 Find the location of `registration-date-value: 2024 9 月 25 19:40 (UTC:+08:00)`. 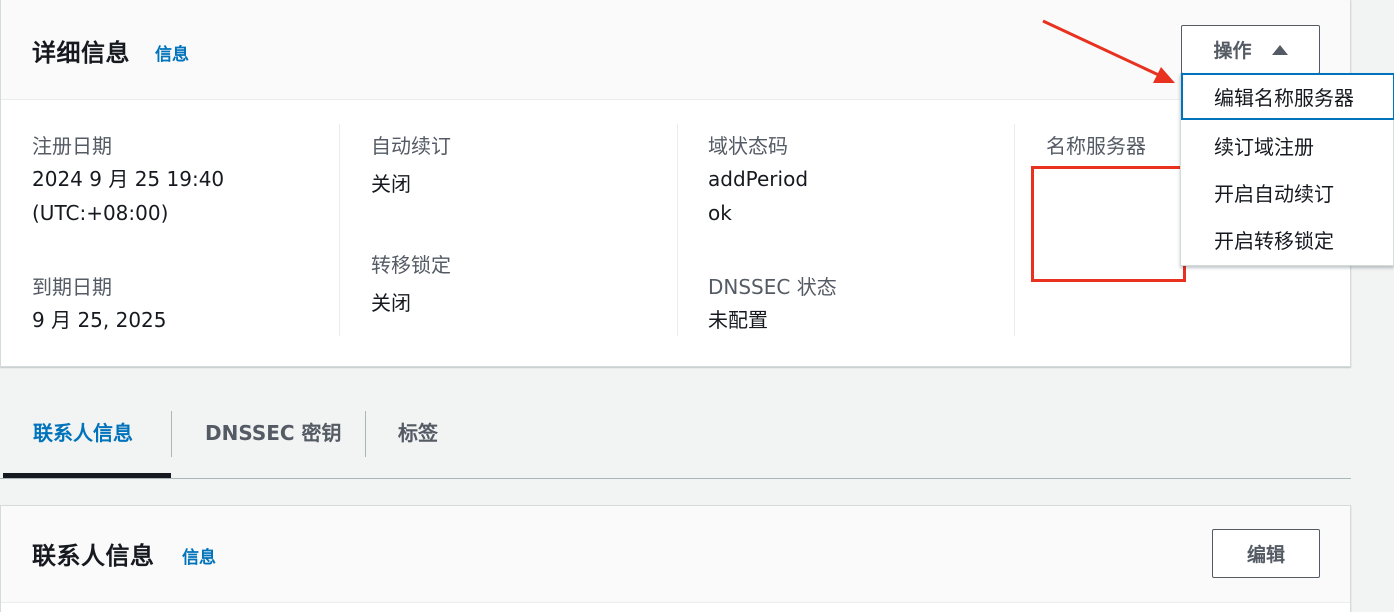

registration-date-value: 2024 9 月 25 19:40 (UTC:+08:00) is located at coordinates (128, 196).